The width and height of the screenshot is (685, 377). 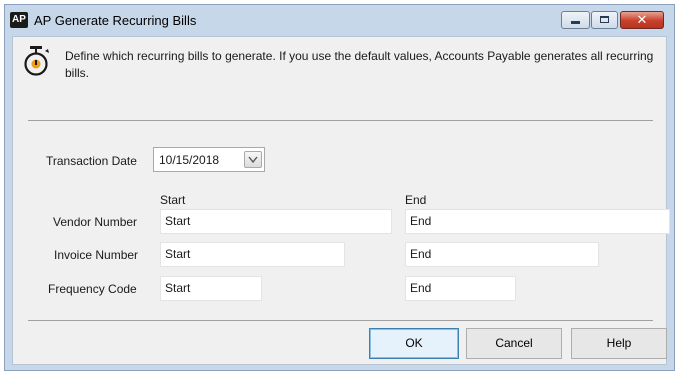 What do you see at coordinates (92, 289) in the screenshot?
I see `frequency-code-label: Frequency Code` at bounding box center [92, 289].